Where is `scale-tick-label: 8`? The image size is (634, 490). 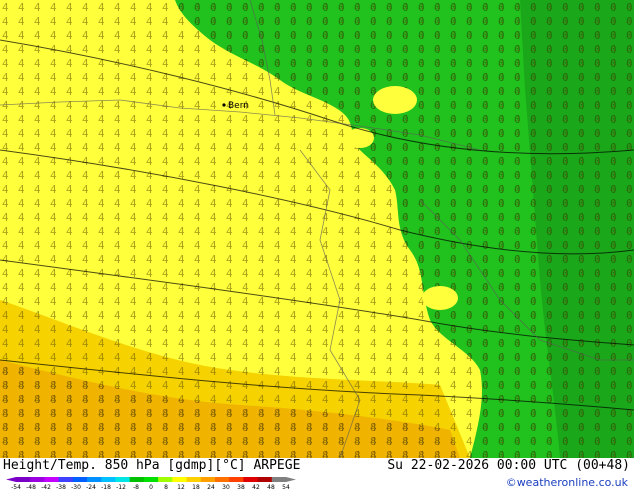 scale-tick-label: 8 is located at coordinates (166, 487).